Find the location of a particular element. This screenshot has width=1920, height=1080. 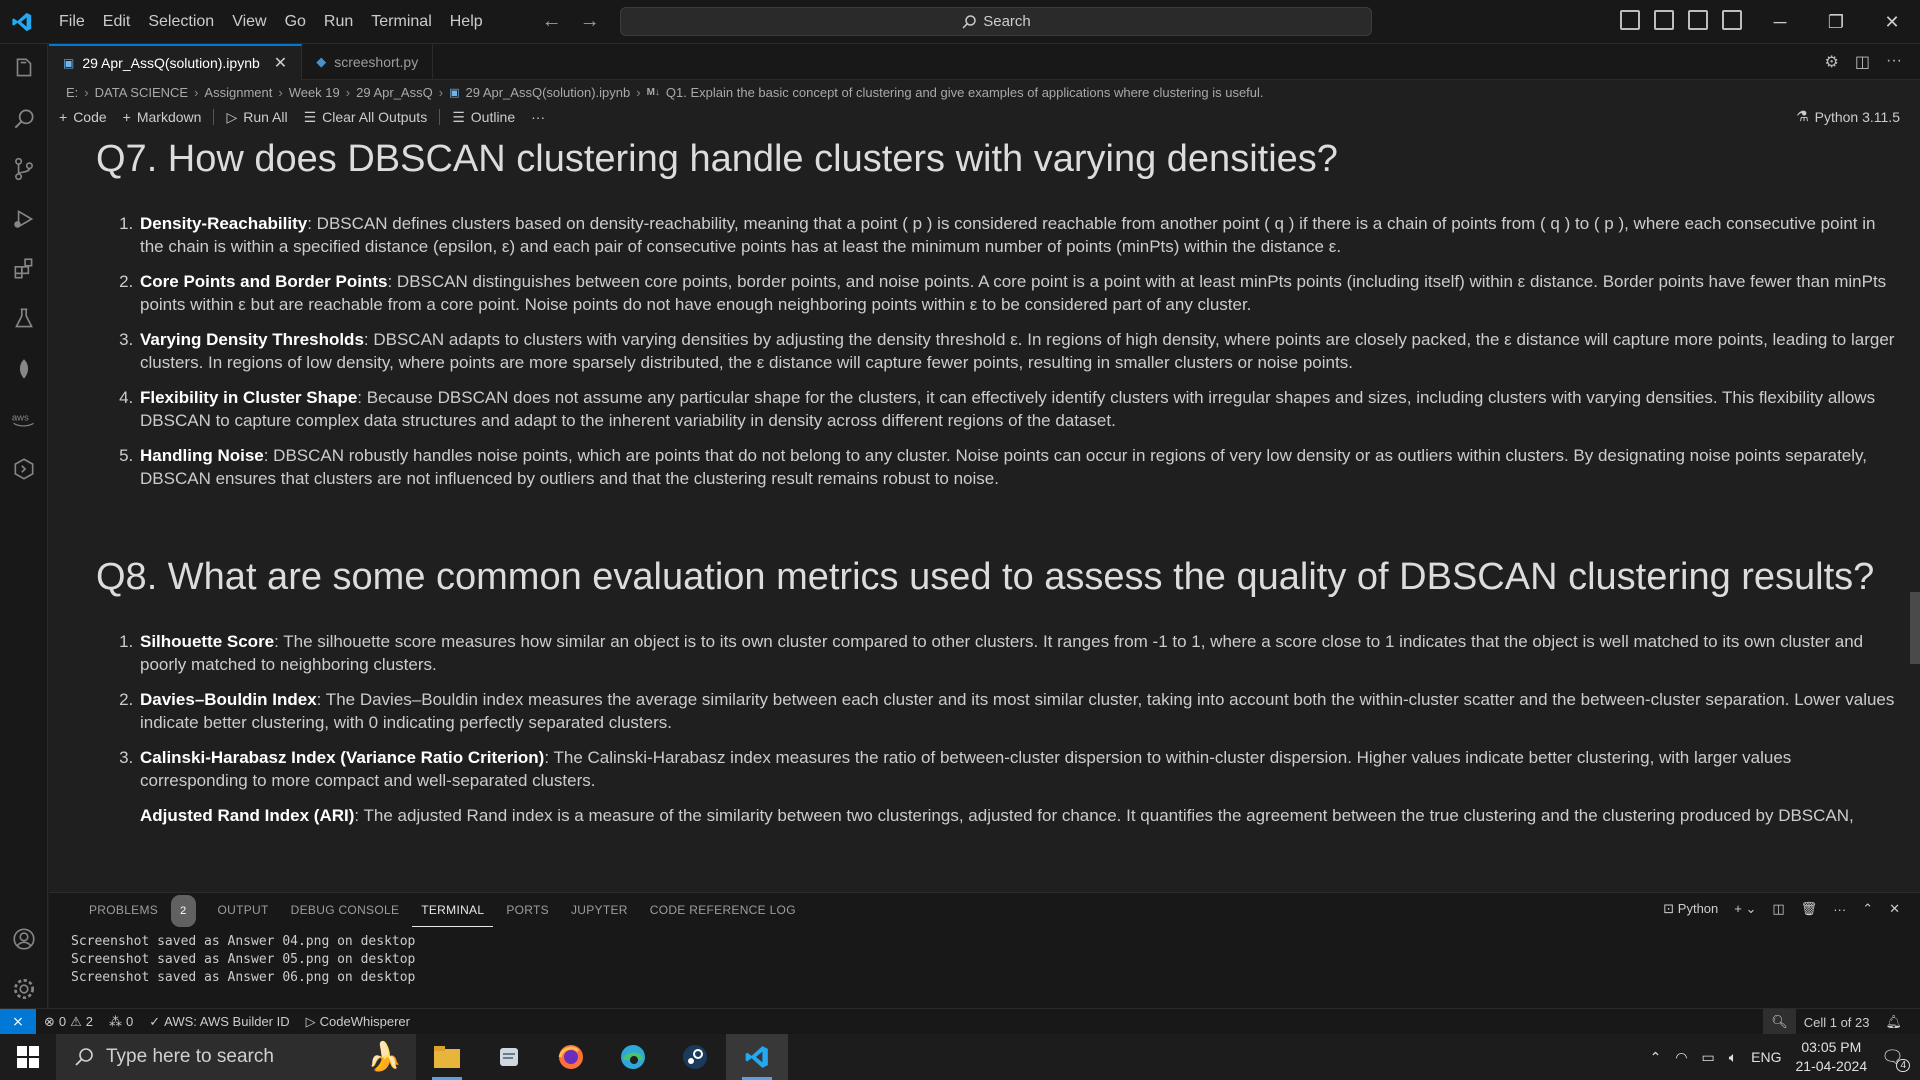

new-terminal-icon: + ⌄ is located at coordinates (1745, 909).